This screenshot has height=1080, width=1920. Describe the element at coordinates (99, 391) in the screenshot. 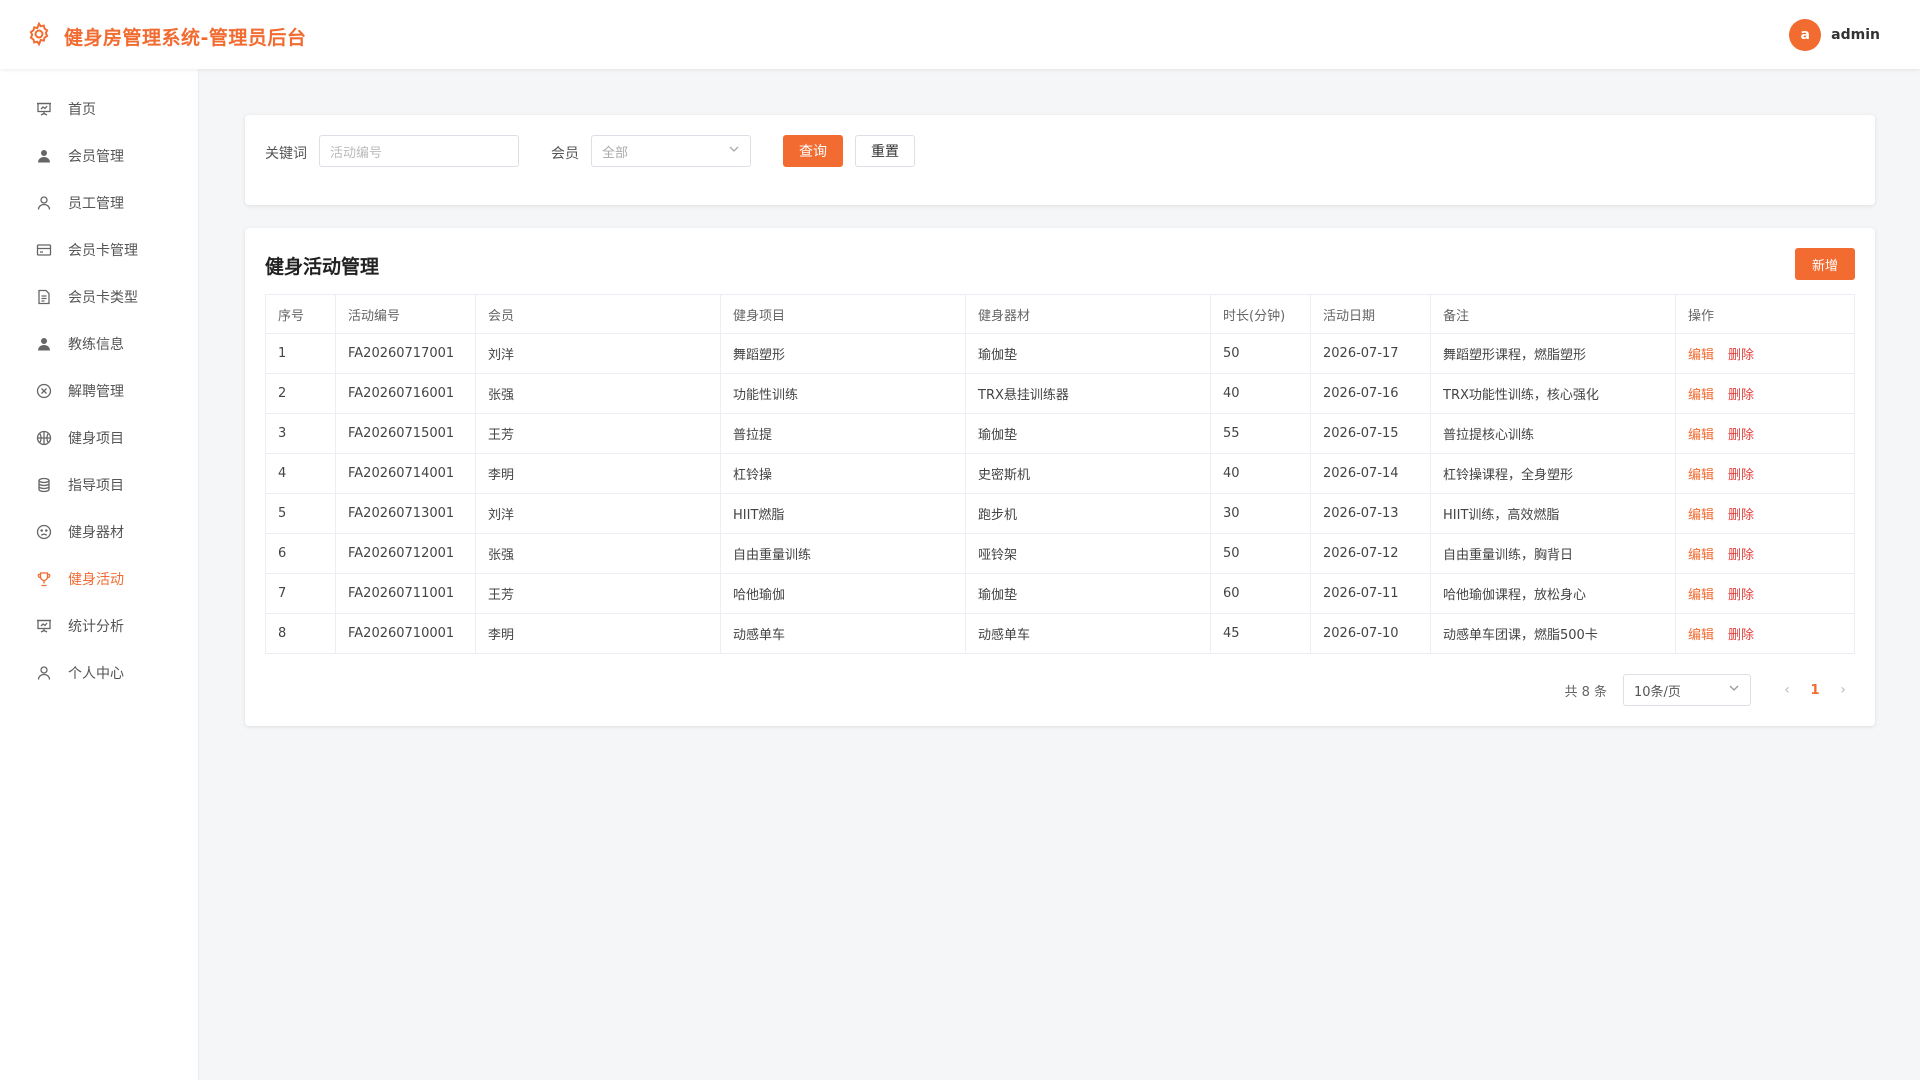

I see `sidebar-item-6: 解聘管理` at that location.